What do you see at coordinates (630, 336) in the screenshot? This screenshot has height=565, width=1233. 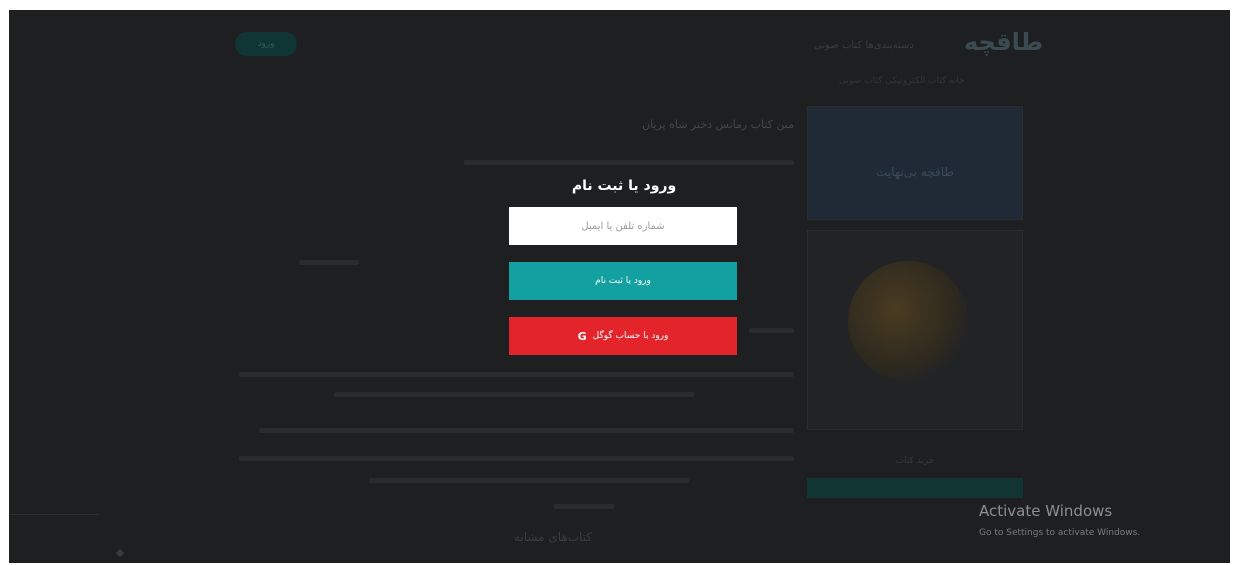 I see `google-login-label: ورود با حساب گوگل` at bounding box center [630, 336].